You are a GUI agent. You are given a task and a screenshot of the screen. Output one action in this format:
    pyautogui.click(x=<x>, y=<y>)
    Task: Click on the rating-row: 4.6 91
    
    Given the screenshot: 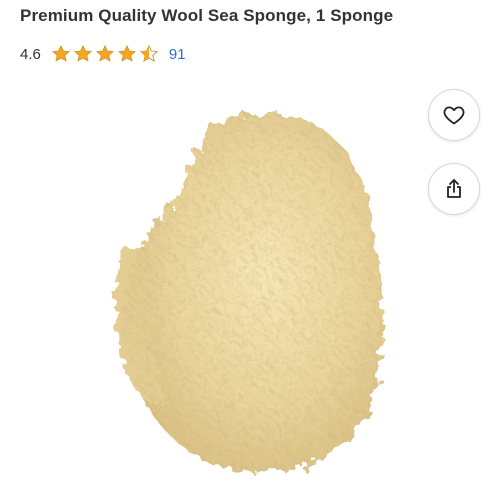 What is the action you would take?
    pyautogui.click(x=103, y=54)
    